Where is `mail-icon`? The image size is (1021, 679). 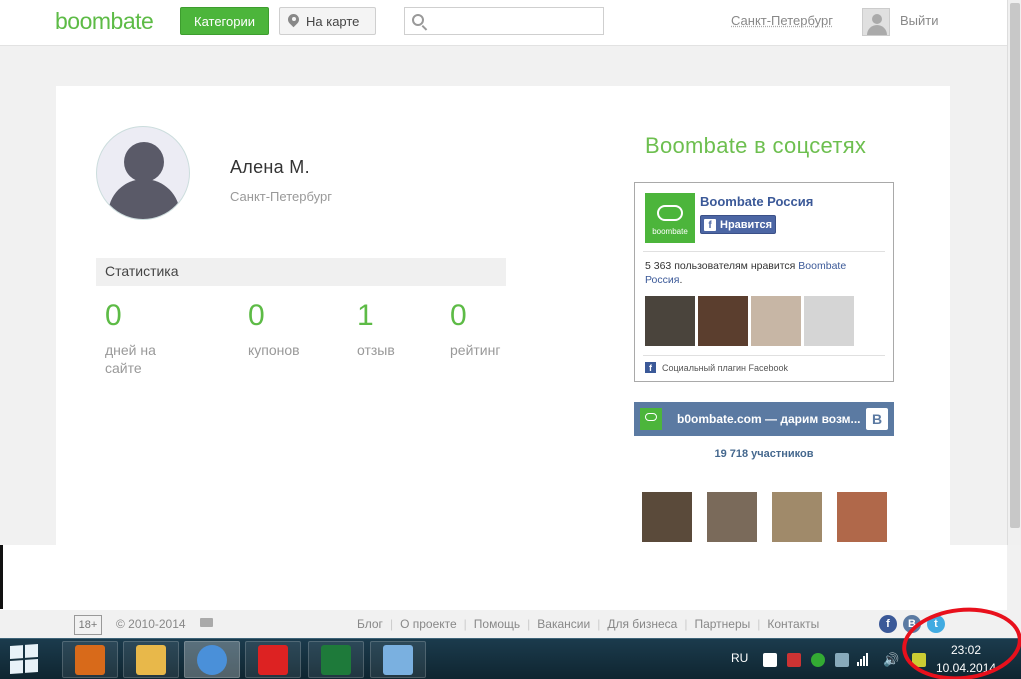
mail-icon is located at coordinates (206, 622).